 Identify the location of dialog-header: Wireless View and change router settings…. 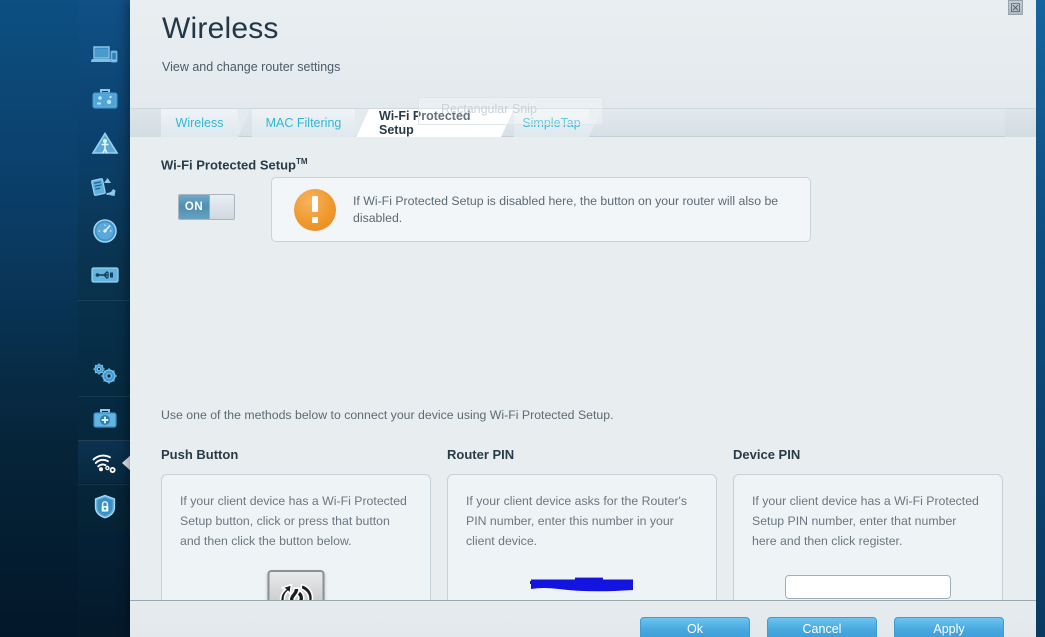
(583, 54).